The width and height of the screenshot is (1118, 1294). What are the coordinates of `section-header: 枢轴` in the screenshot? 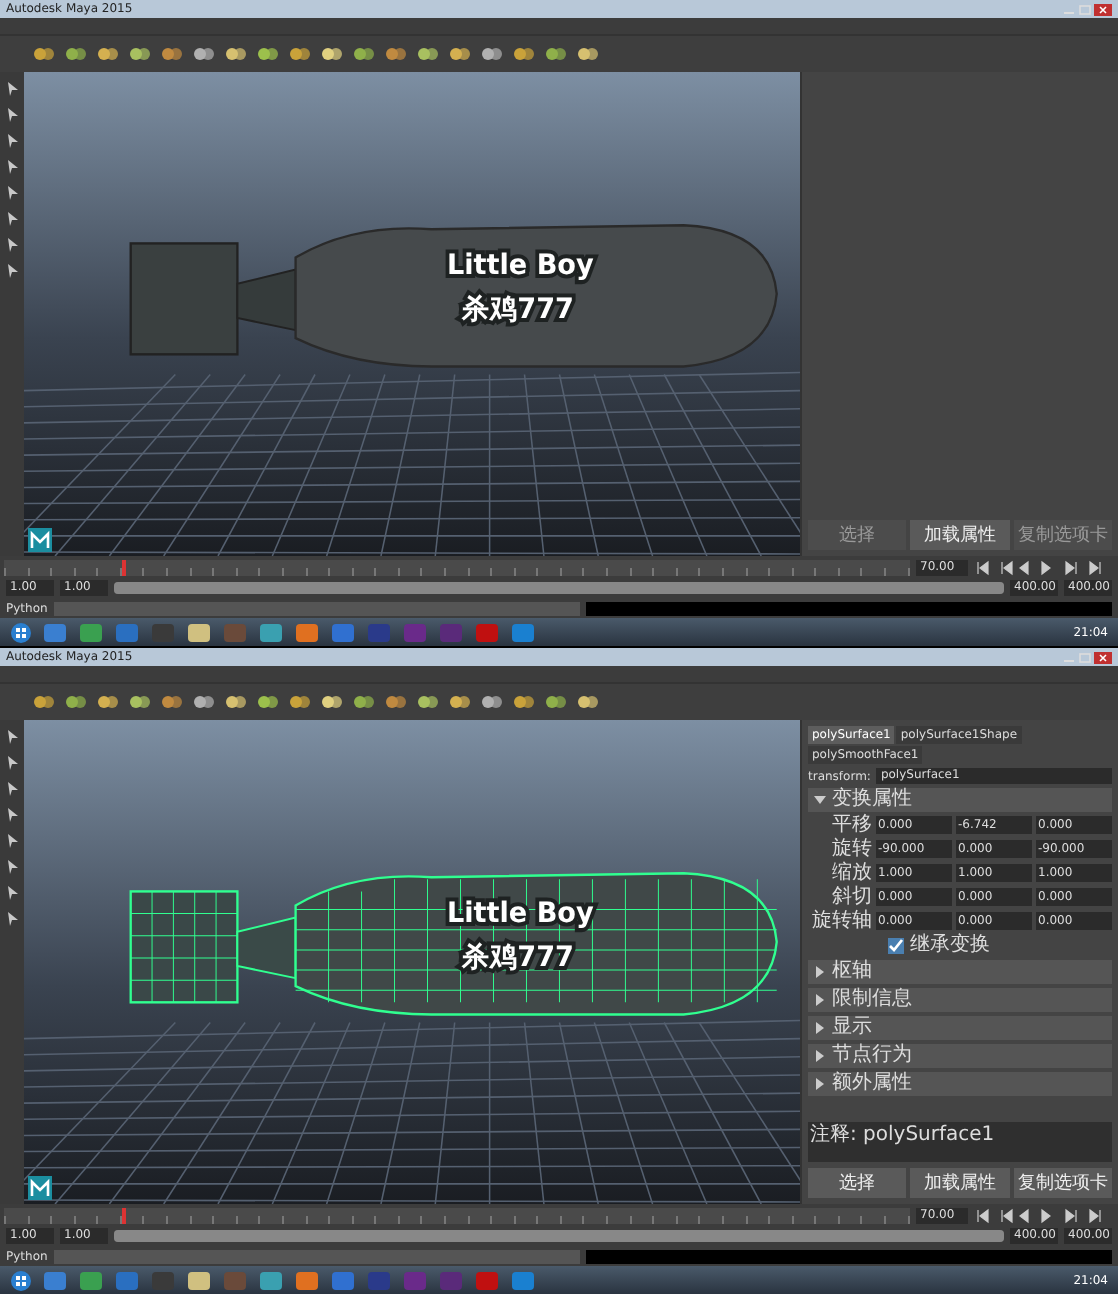 It's located at (960, 972).